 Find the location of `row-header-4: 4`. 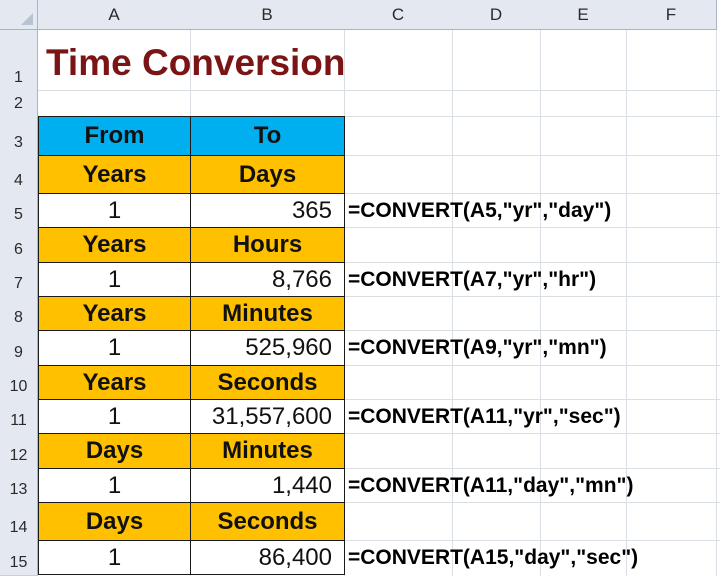

row-header-4: 4 is located at coordinates (19, 174).